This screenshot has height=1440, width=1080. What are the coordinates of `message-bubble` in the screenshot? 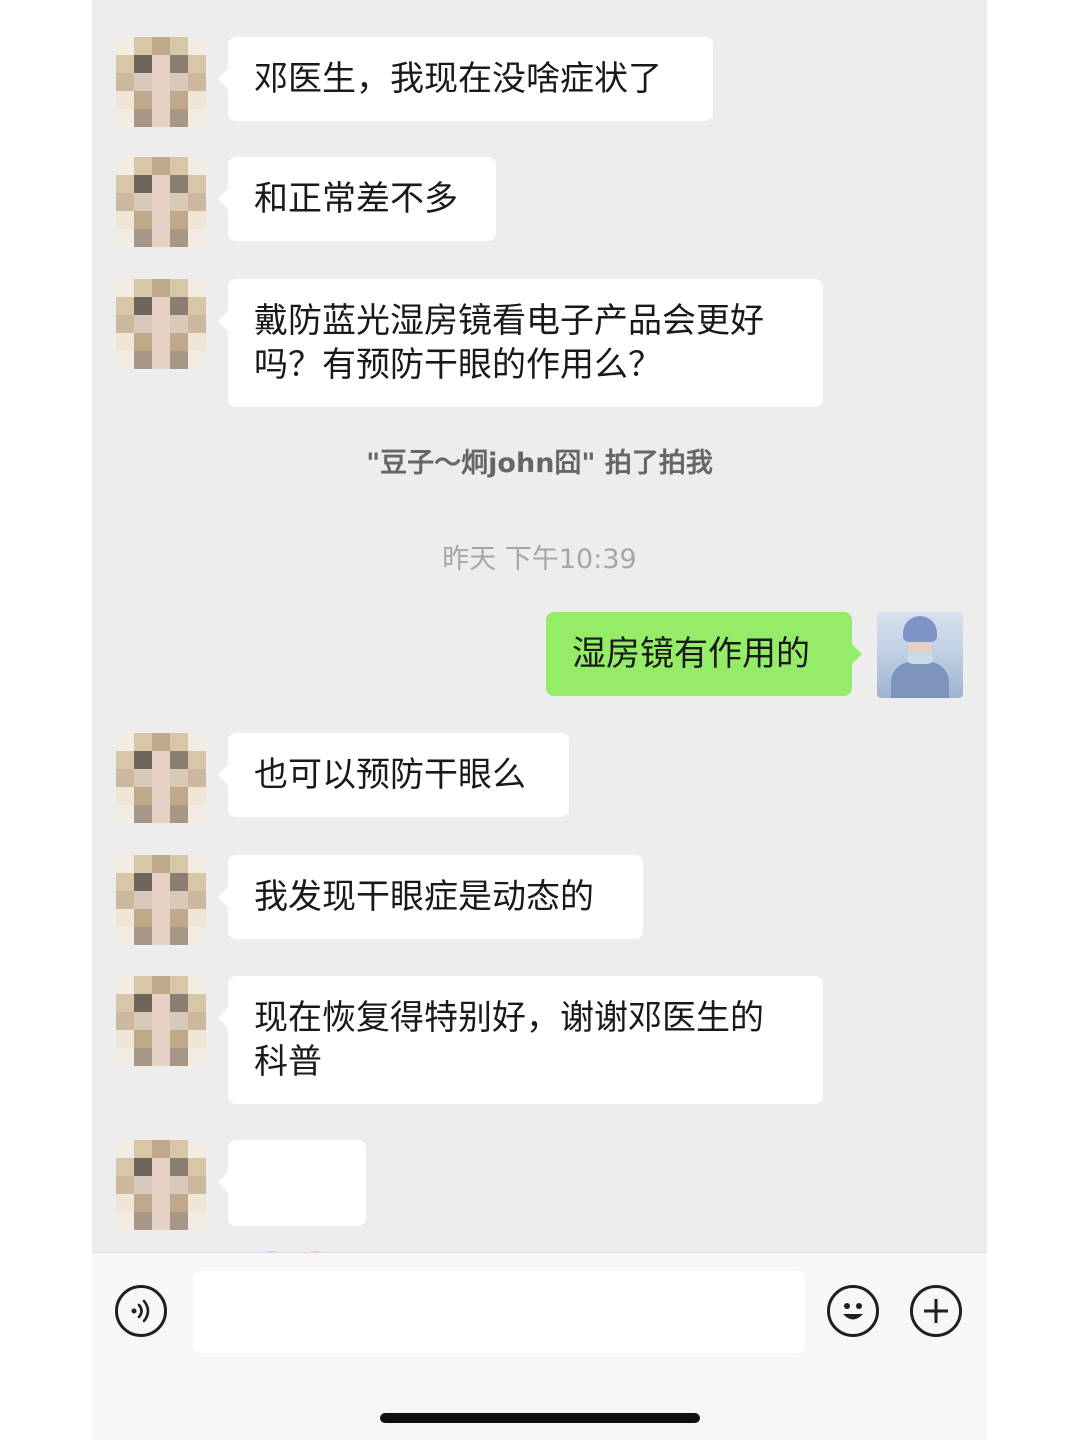 It's located at (292, 1216).